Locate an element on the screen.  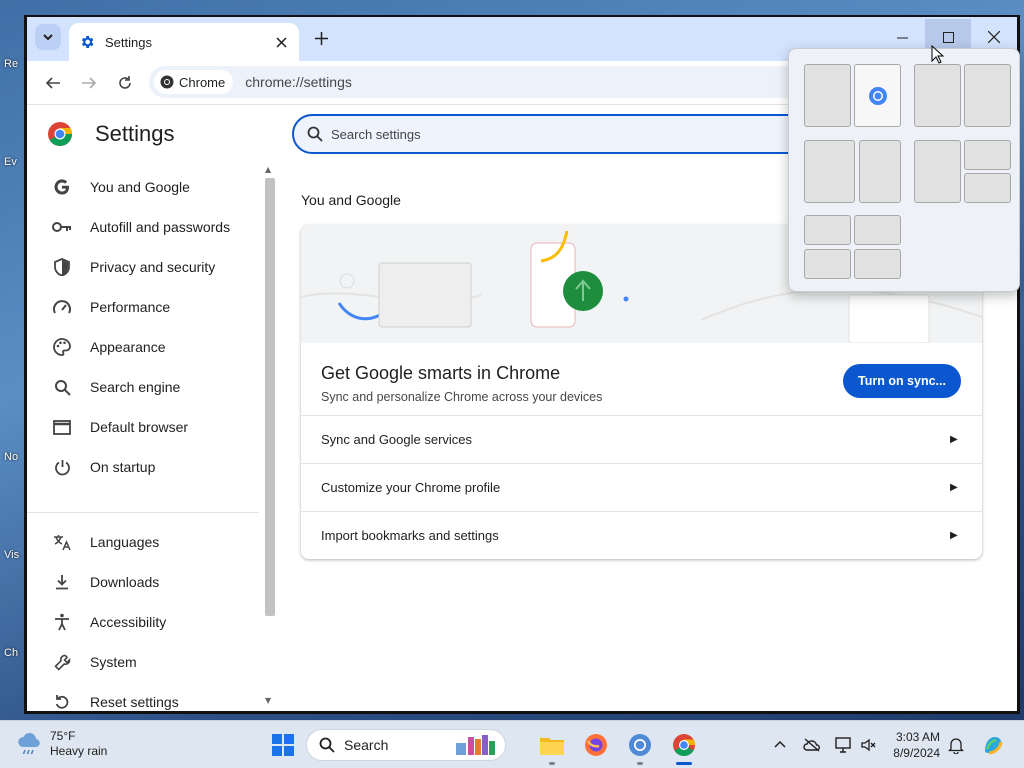
taskbar-chrome is located at coordinates (684, 747).